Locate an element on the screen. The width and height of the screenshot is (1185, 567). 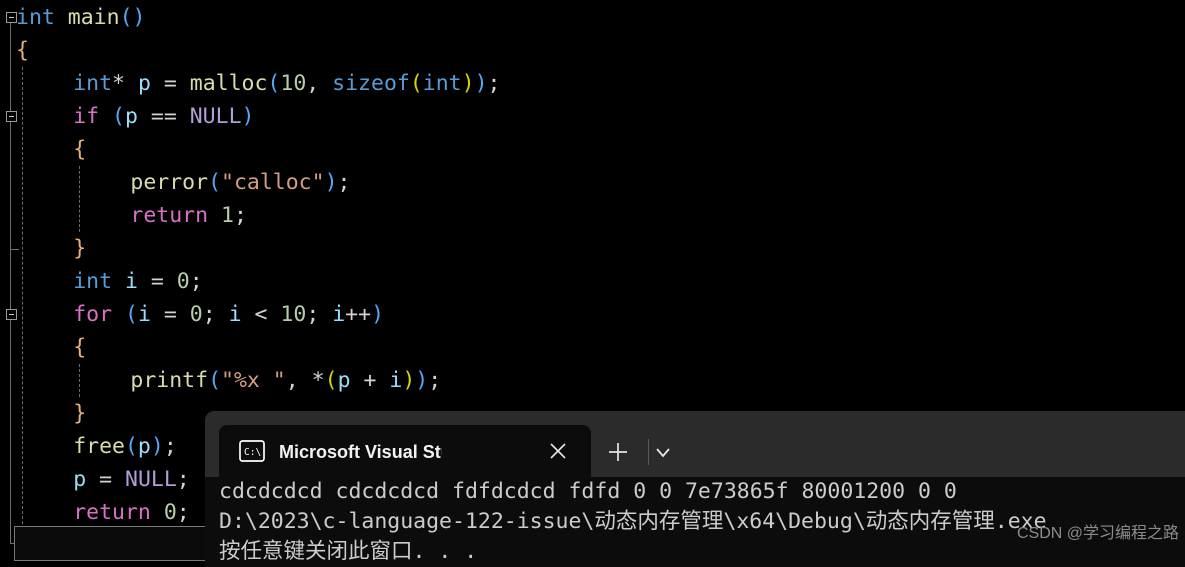
code-token: main is located at coordinates (93, 17).